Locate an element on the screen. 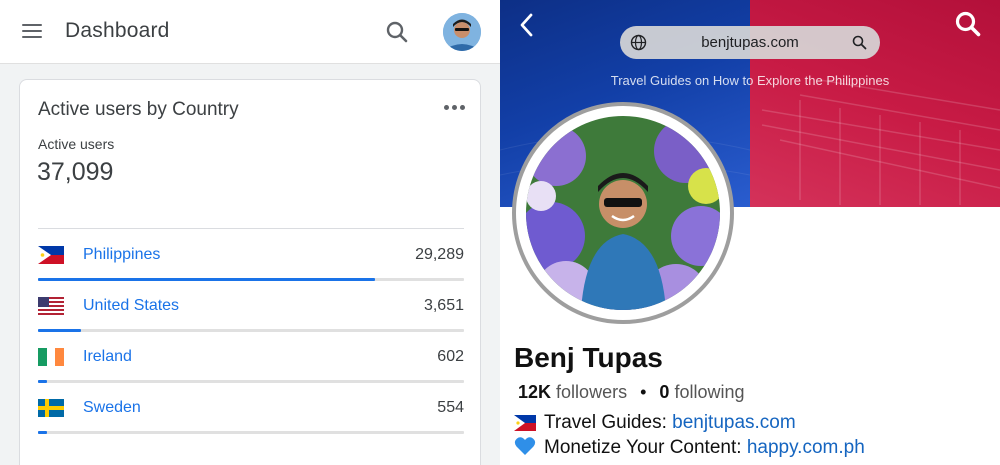 This screenshot has width=1000, height=465. country-name: Philippines is located at coordinates (121, 255).